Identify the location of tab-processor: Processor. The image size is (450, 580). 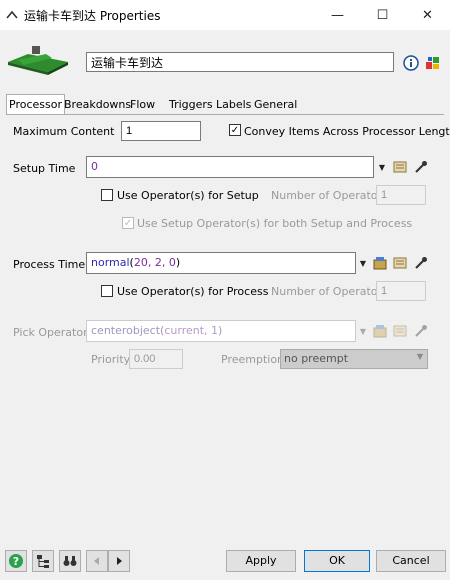
(35, 104).